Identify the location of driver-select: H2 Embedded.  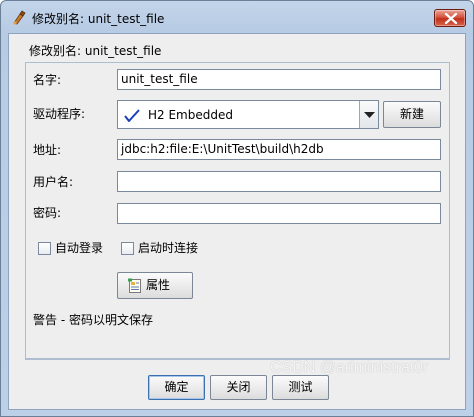
(248, 114).